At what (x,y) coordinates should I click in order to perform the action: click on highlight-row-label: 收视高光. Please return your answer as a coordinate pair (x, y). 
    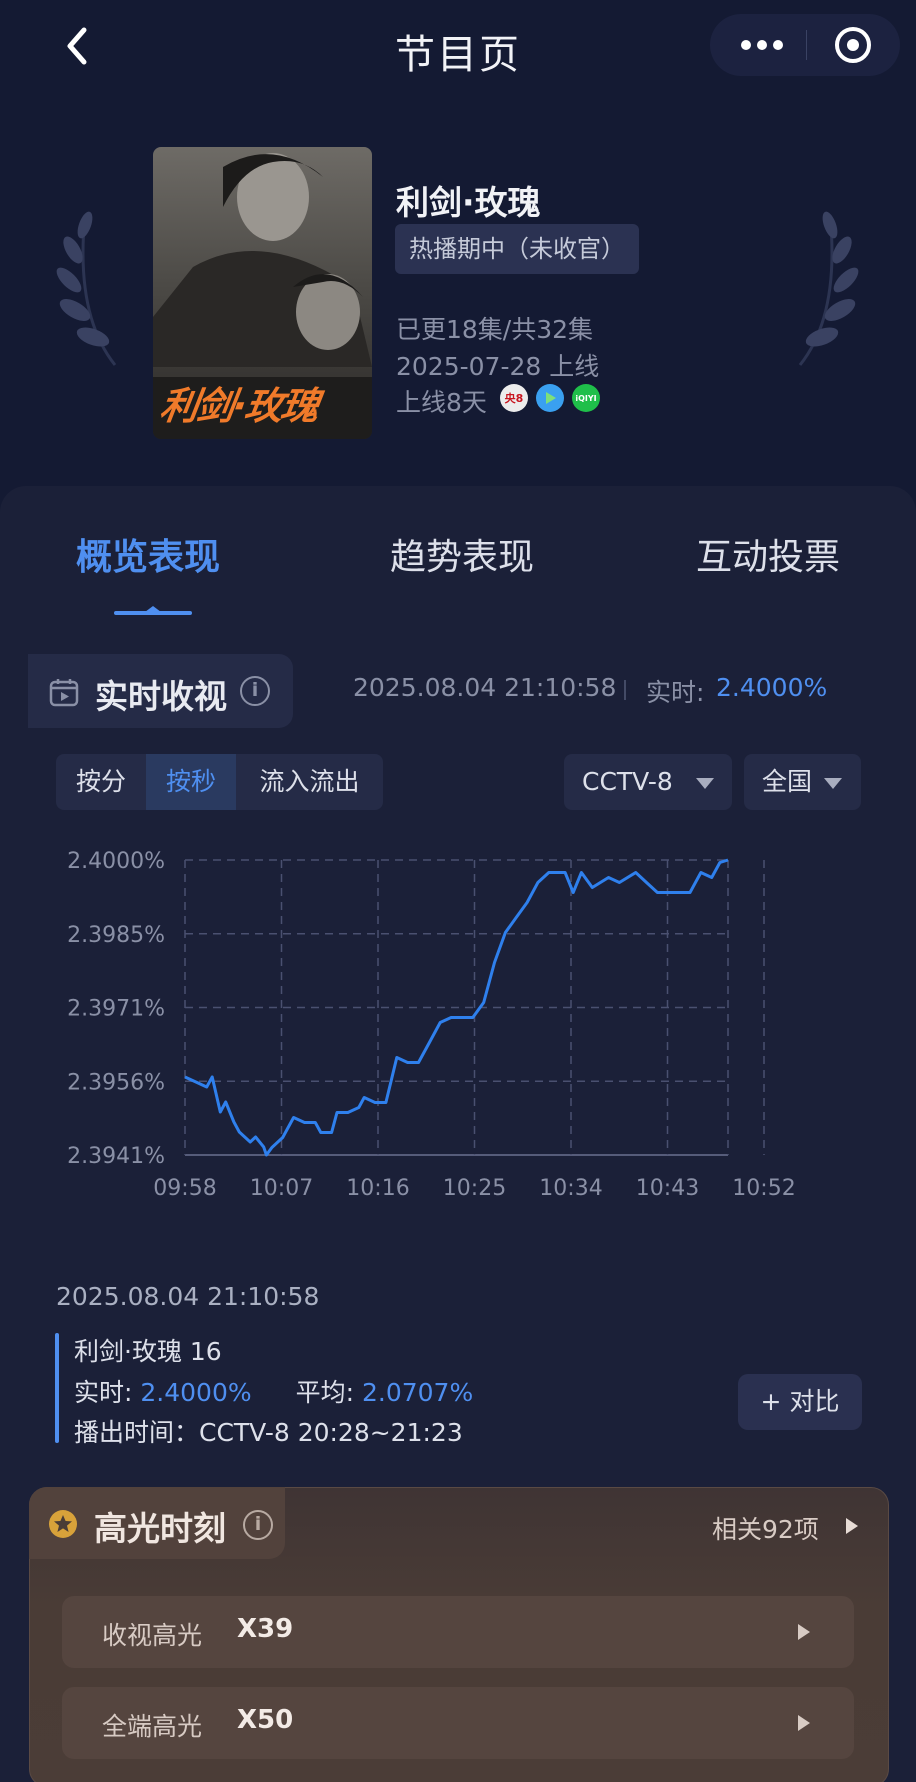
    Looking at the image, I should click on (152, 1635).